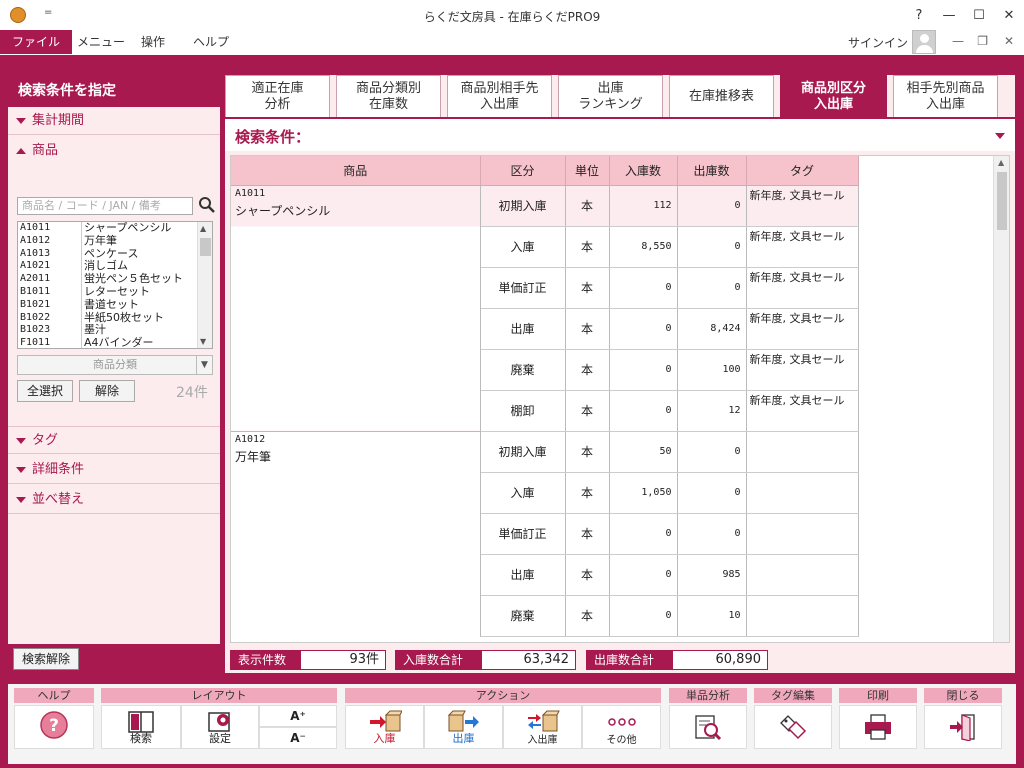 The height and width of the screenshot is (768, 1024). I want to click on avatar, so click(924, 42).